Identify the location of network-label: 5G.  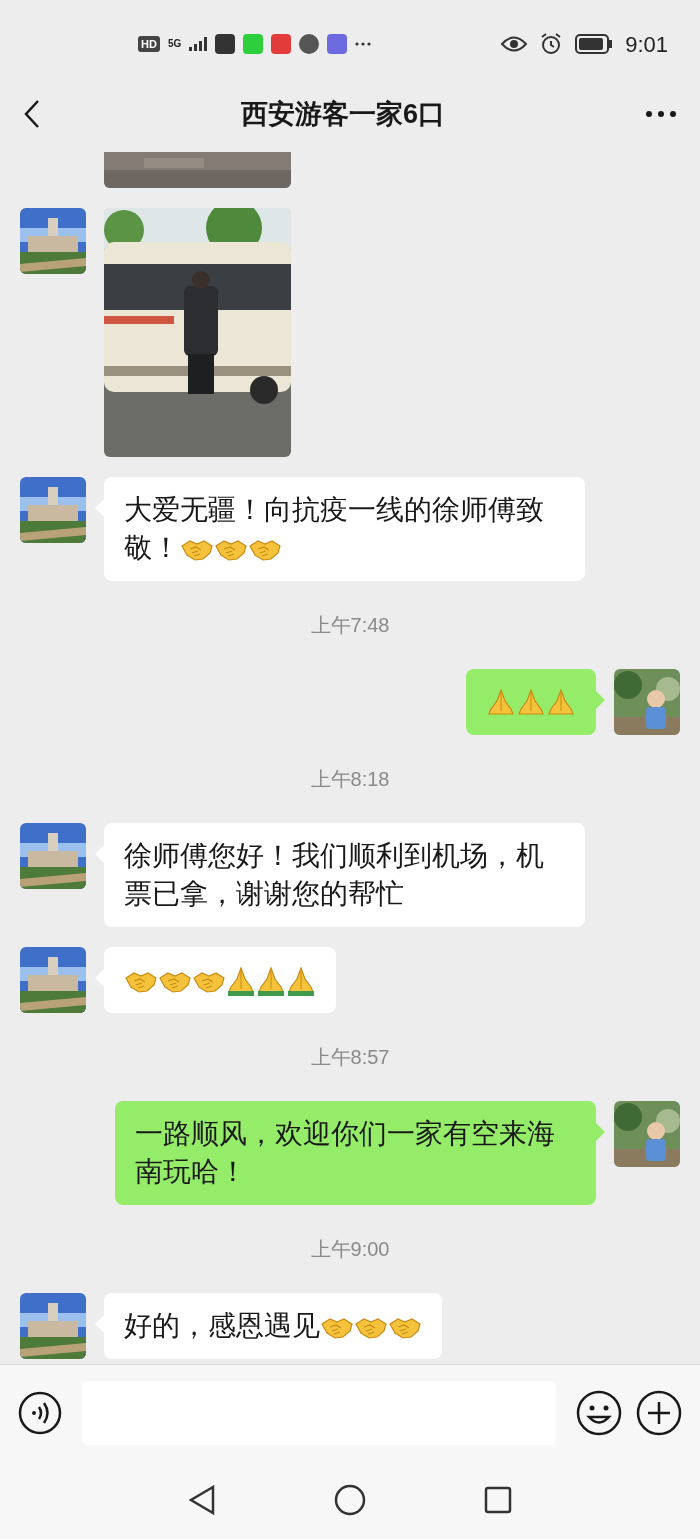
(174, 44).